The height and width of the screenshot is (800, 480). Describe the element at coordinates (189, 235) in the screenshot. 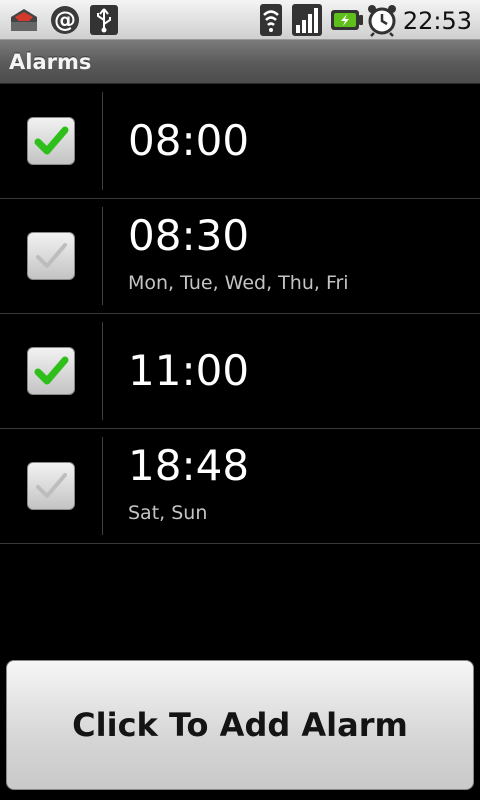

I see `alarm-time: 08:30` at that location.